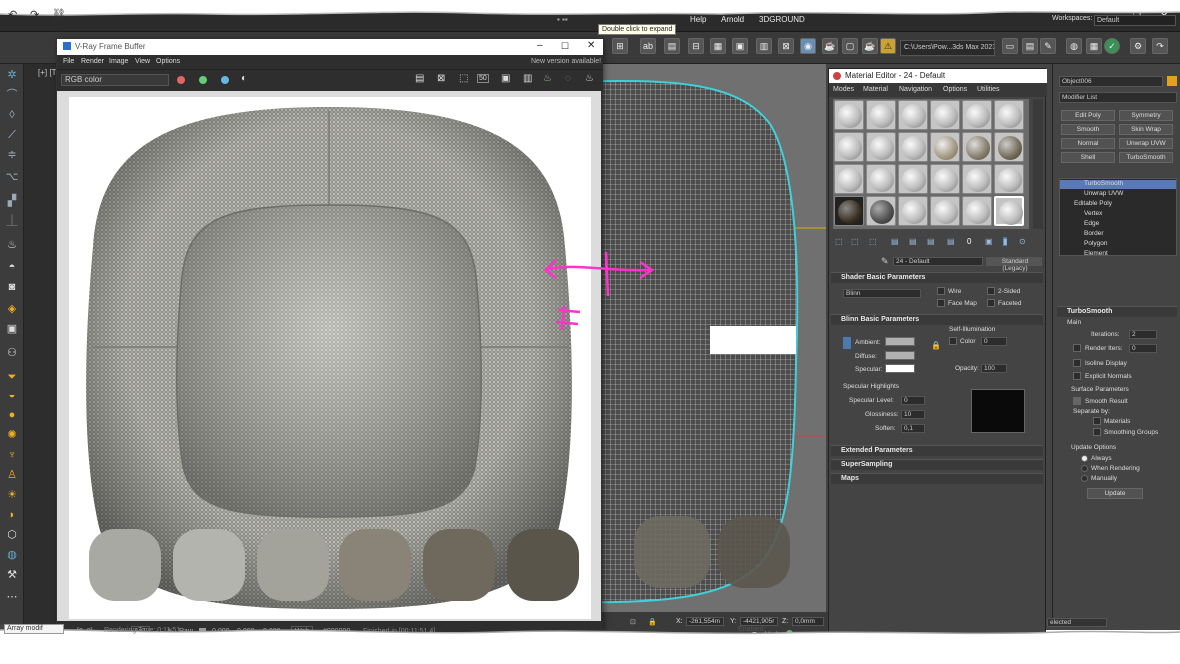 The image size is (1180, 664). Describe the element at coordinates (12, 267) in the screenshot. I see `dome-icon: ◓` at that location.